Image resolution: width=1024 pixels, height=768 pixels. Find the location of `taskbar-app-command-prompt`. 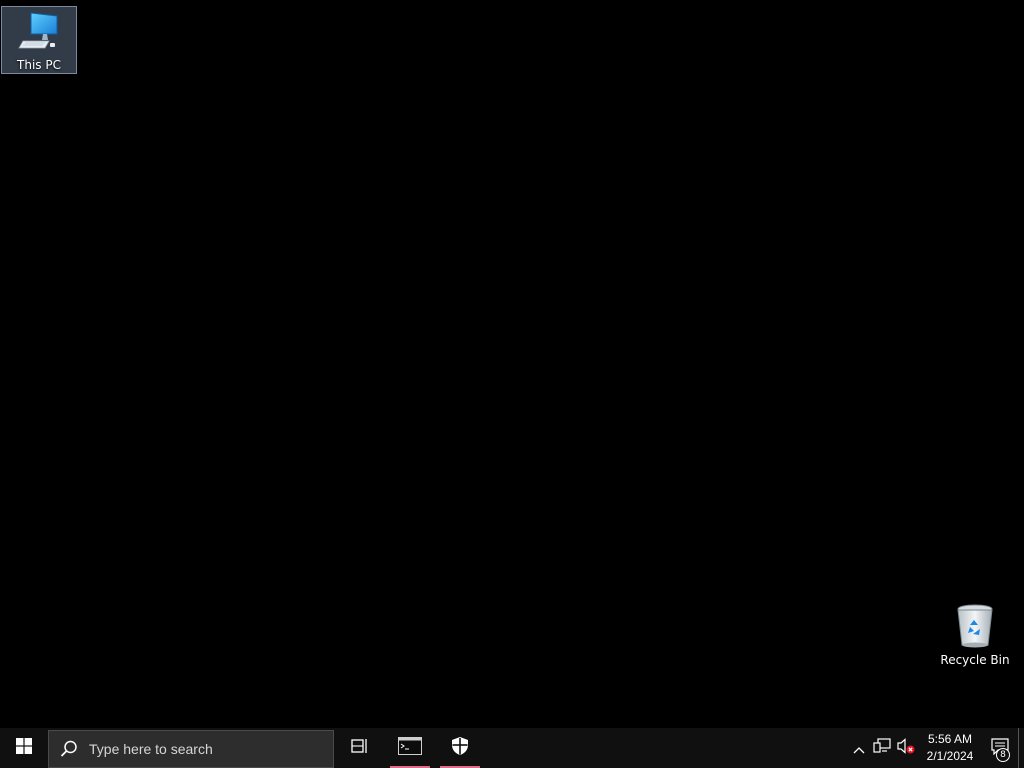

taskbar-app-command-prompt is located at coordinates (410, 748).